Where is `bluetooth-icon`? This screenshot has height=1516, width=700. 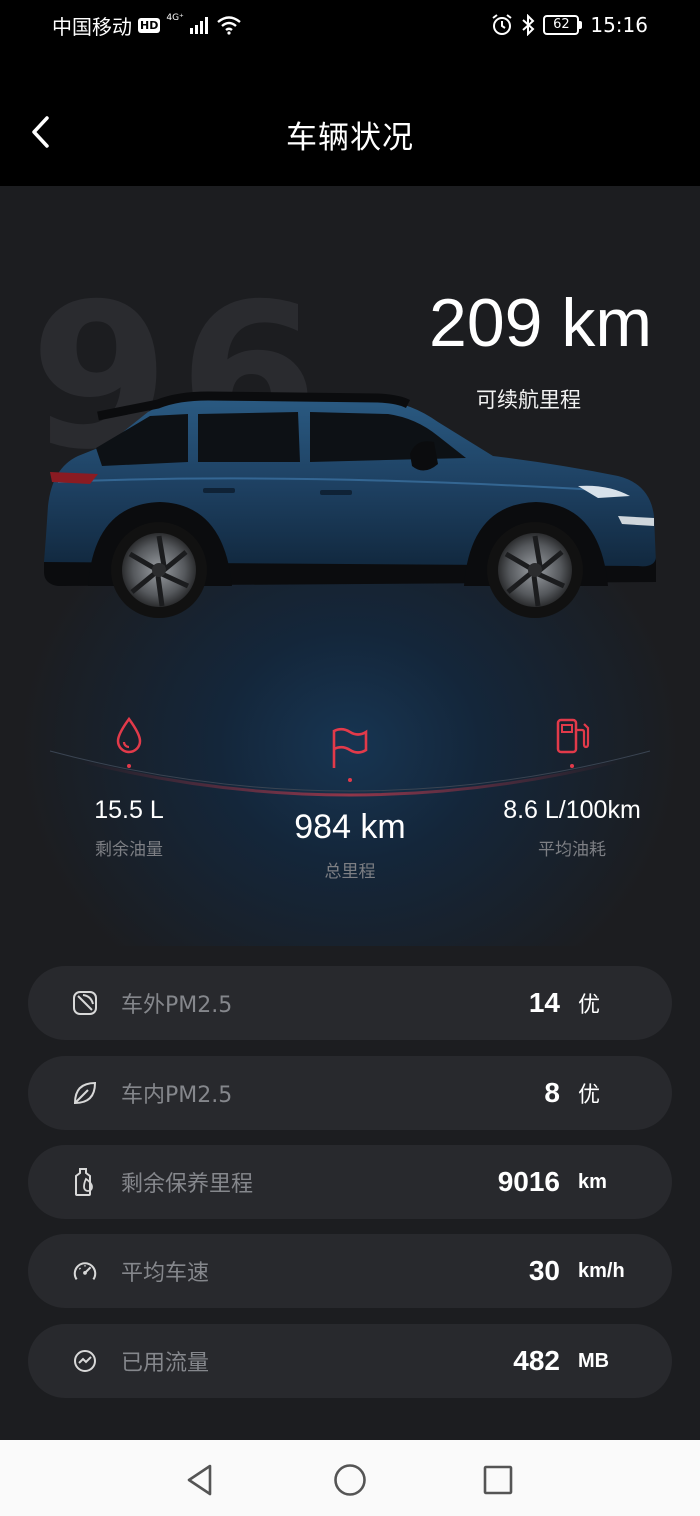
bluetooth-icon is located at coordinates (528, 25).